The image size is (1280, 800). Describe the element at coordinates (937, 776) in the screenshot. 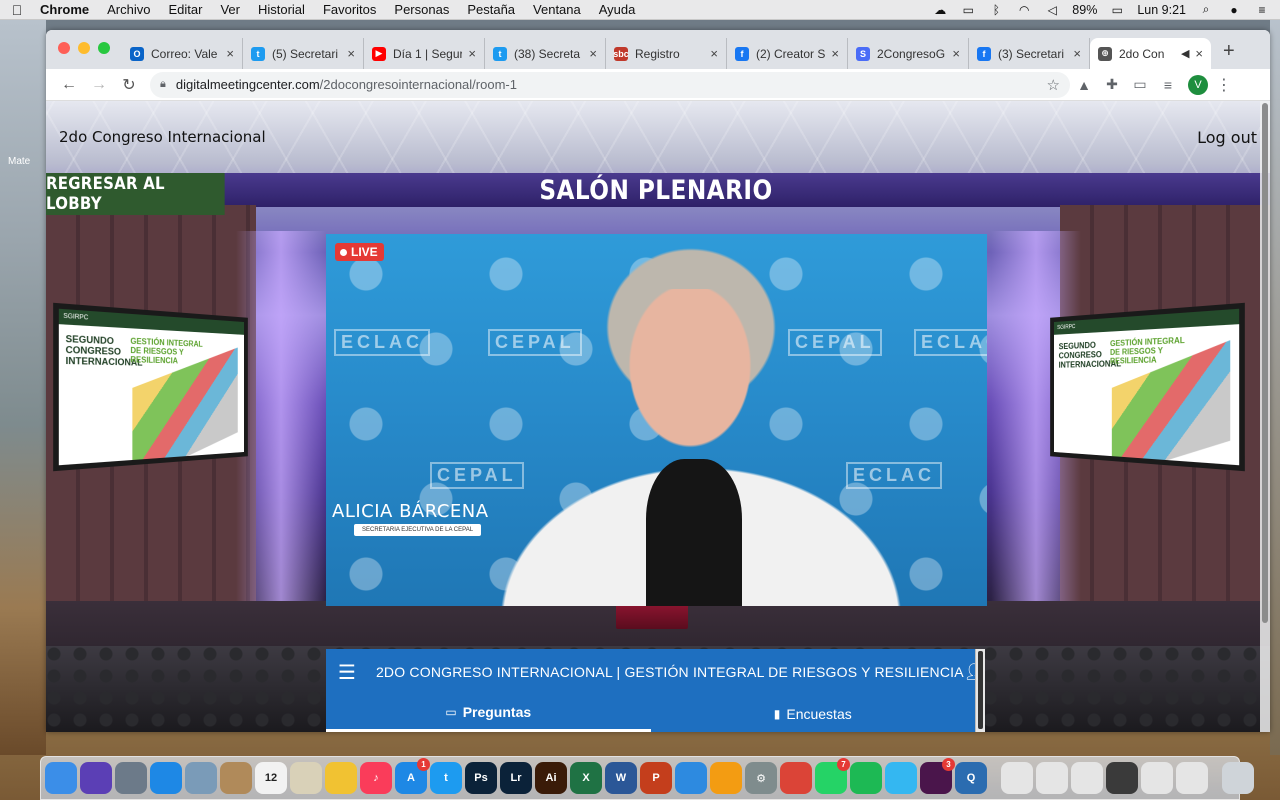

I see `dock-slack-icon: 3` at that location.